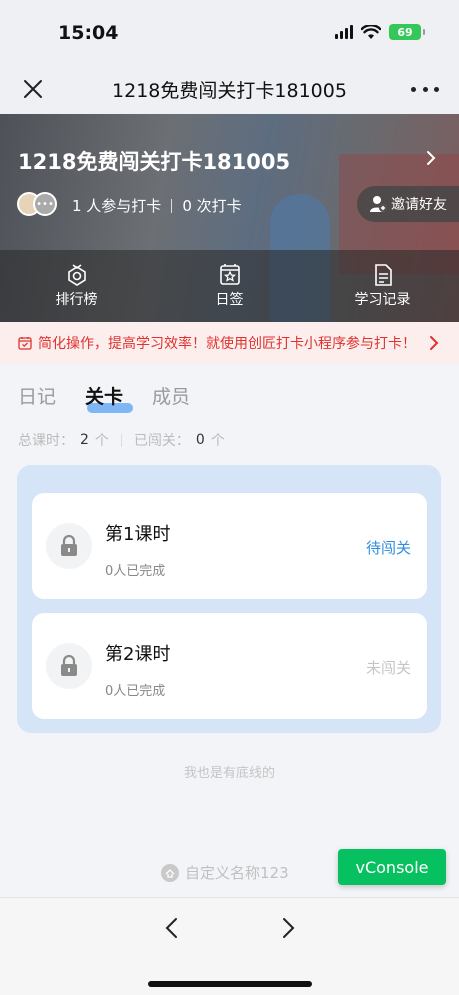  What do you see at coordinates (288, 928) in the screenshot?
I see `forward-arrow-icon` at bounding box center [288, 928].